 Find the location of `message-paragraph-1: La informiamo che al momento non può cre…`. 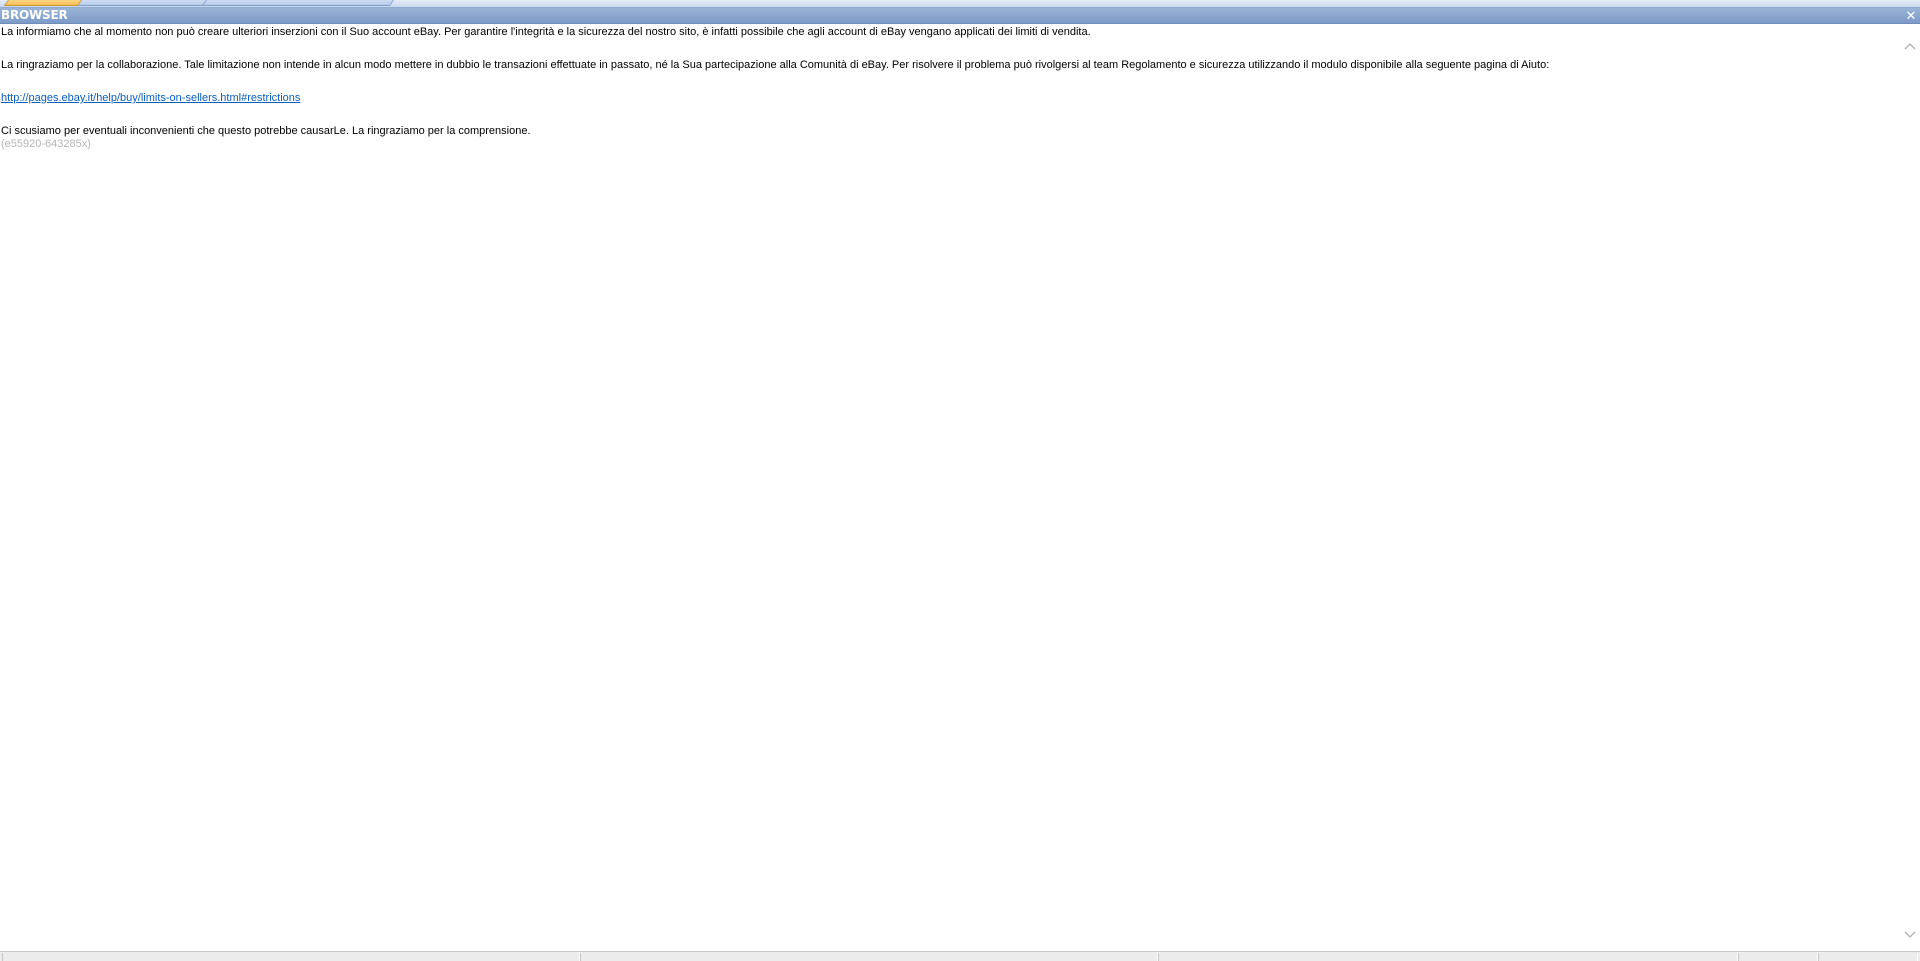

message-paragraph-1: La informiamo che al momento non può cre… is located at coordinates (546, 32).